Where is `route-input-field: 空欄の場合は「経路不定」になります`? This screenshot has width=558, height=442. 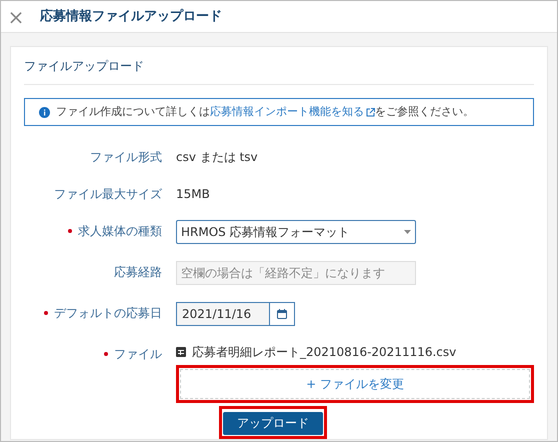
route-input-field: 空欄の場合は「経路不定」になります is located at coordinates (296, 273).